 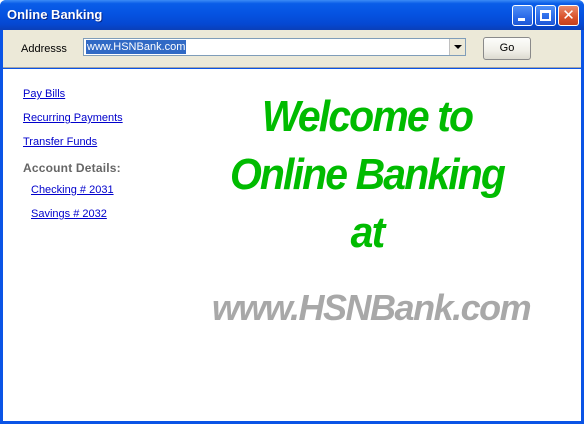 I want to click on maximize-button, so click(x=545, y=15).